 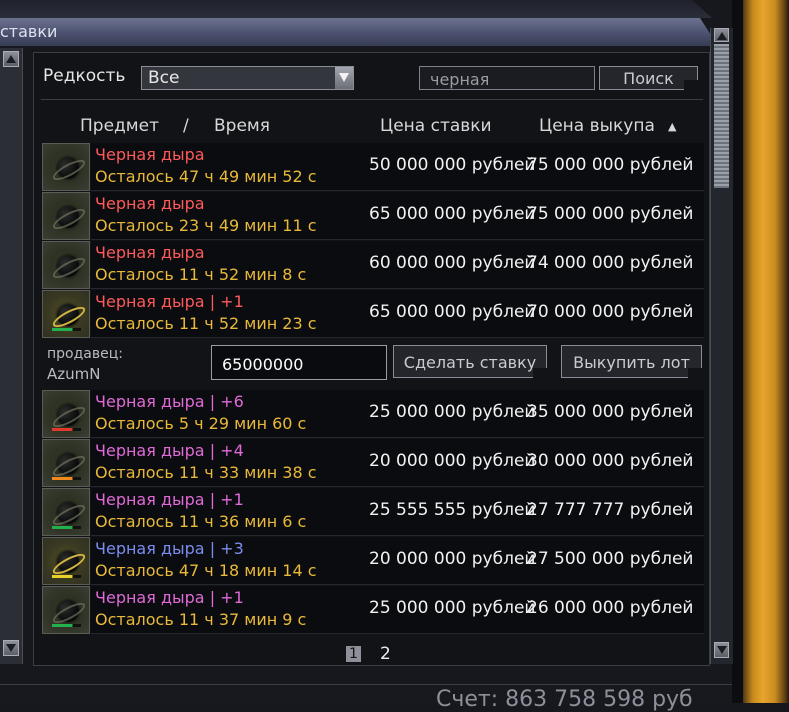 I want to click on column-buyout-header: Цена выкупа, so click(x=597, y=126).